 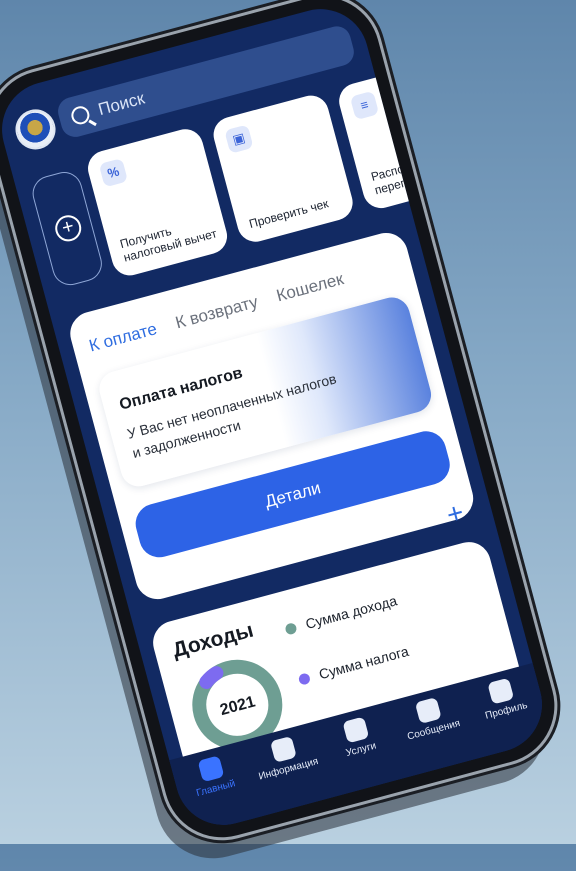 I want to click on nav-services: Услуги, so click(x=357, y=737).